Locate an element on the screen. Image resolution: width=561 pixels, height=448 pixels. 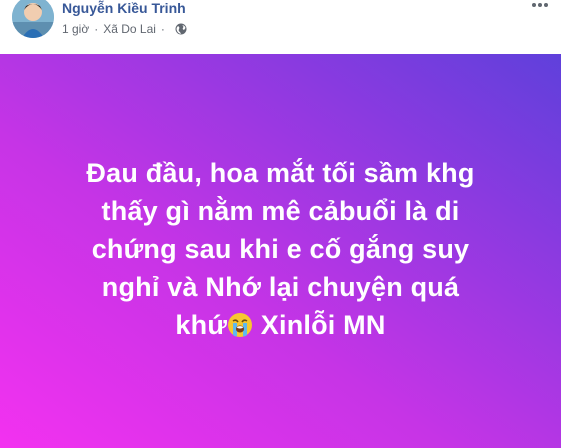
post-header: Nguyễn Kiều Trinh 1 giờ · Xã Do Lai · is located at coordinates (280, 27).